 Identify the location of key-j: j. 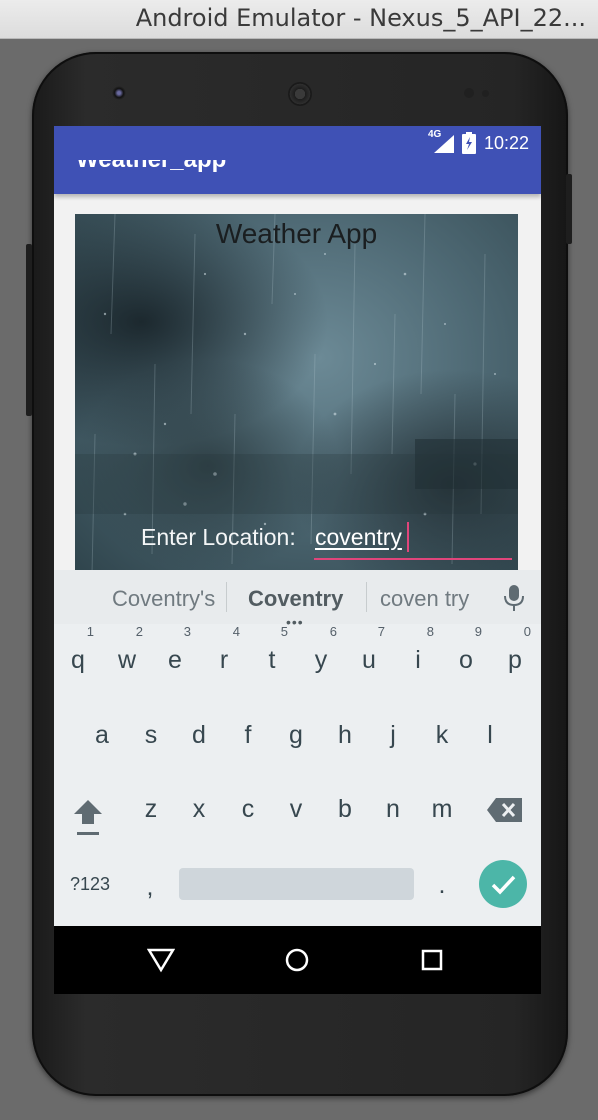
(393, 735).